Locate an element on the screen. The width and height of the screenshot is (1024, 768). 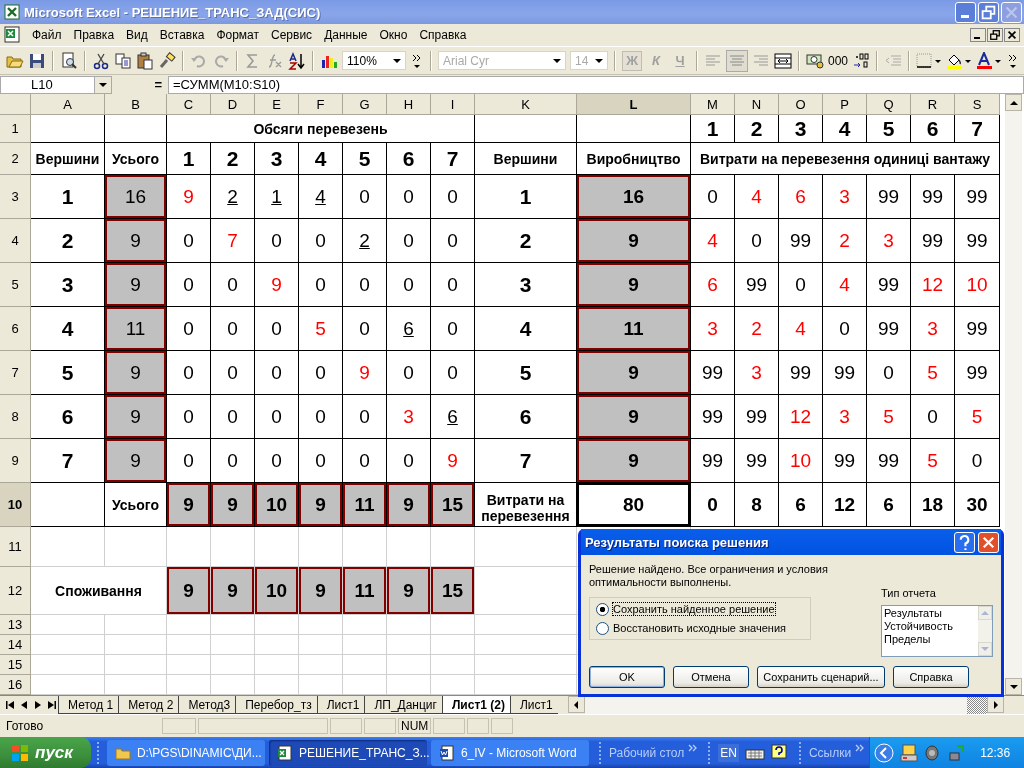
table-cell: 5 is located at coordinates (889, 417).